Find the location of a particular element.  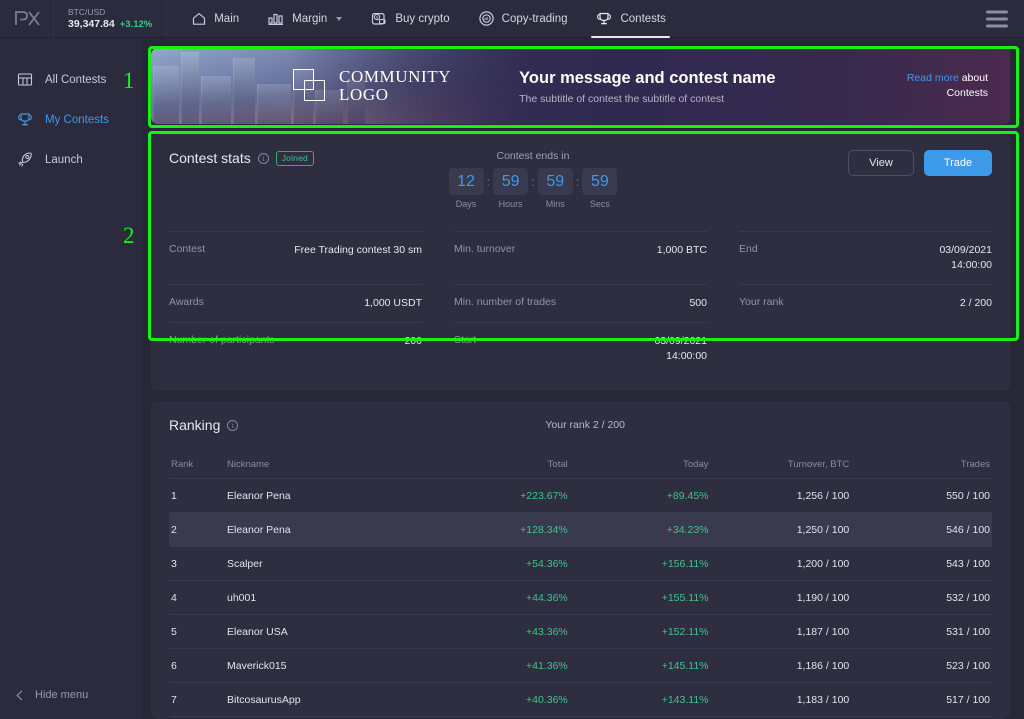

countdown-label: Contest ends in is located at coordinates (533, 156).